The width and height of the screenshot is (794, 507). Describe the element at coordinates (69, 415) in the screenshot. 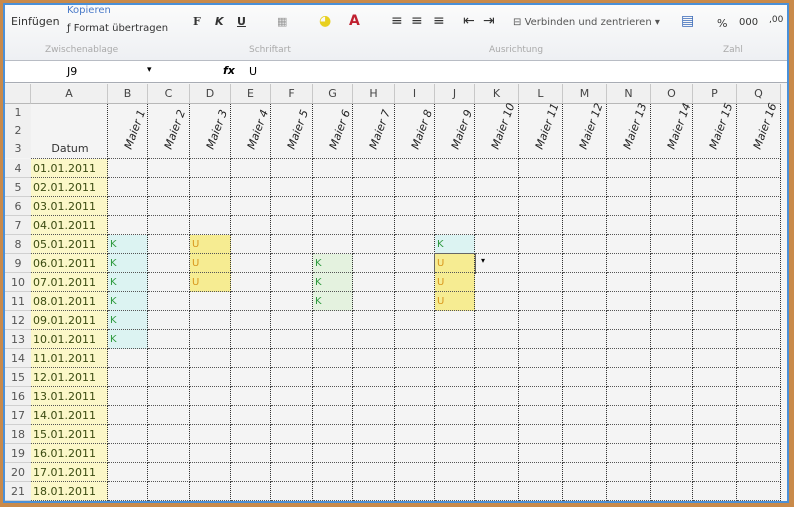

I see `date-cell: 14.01.2011` at that location.